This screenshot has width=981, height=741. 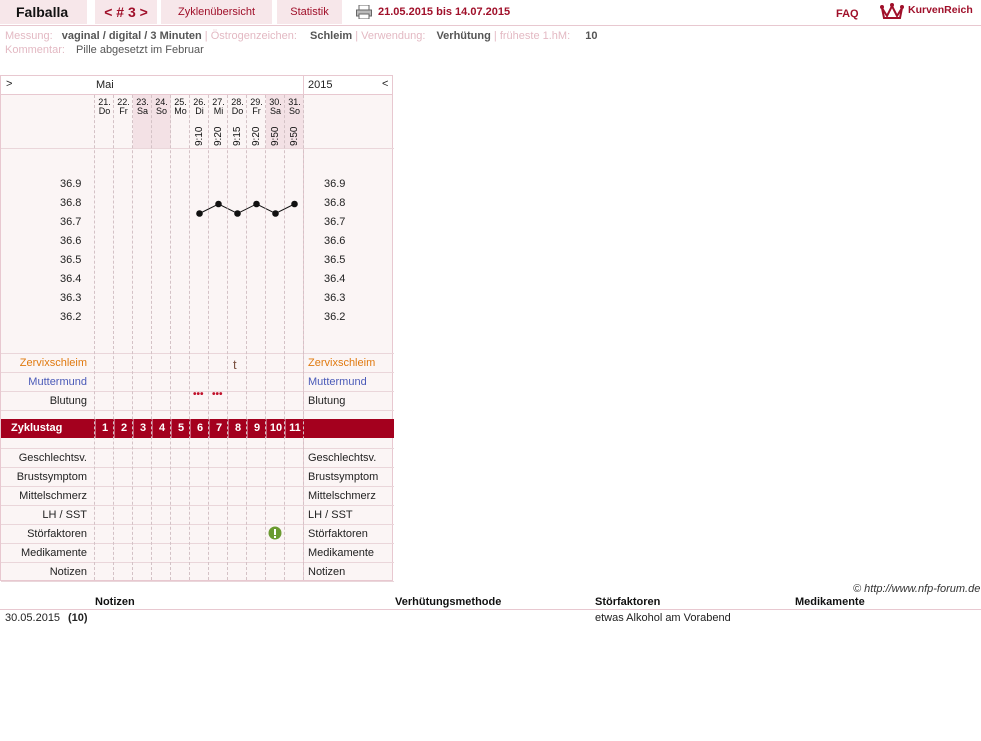 What do you see at coordinates (535, 36) in the screenshot?
I see `earliest-label: früheste 1.hM:` at bounding box center [535, 36].